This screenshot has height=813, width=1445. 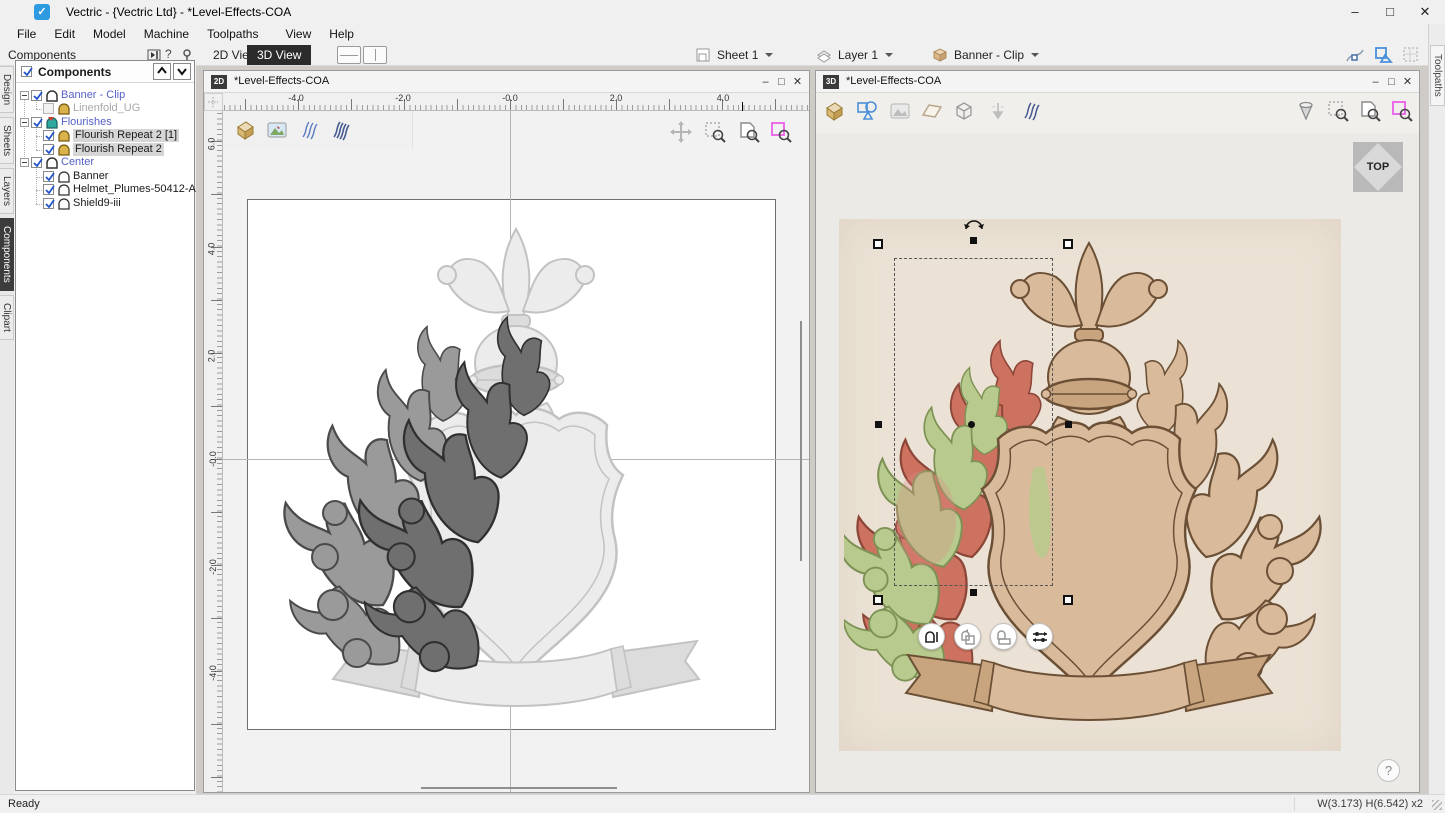 What do you see at coordinates (42, 12) in the screenshot?
I see `app-icon: ✓` at bounding box center [42, 12].